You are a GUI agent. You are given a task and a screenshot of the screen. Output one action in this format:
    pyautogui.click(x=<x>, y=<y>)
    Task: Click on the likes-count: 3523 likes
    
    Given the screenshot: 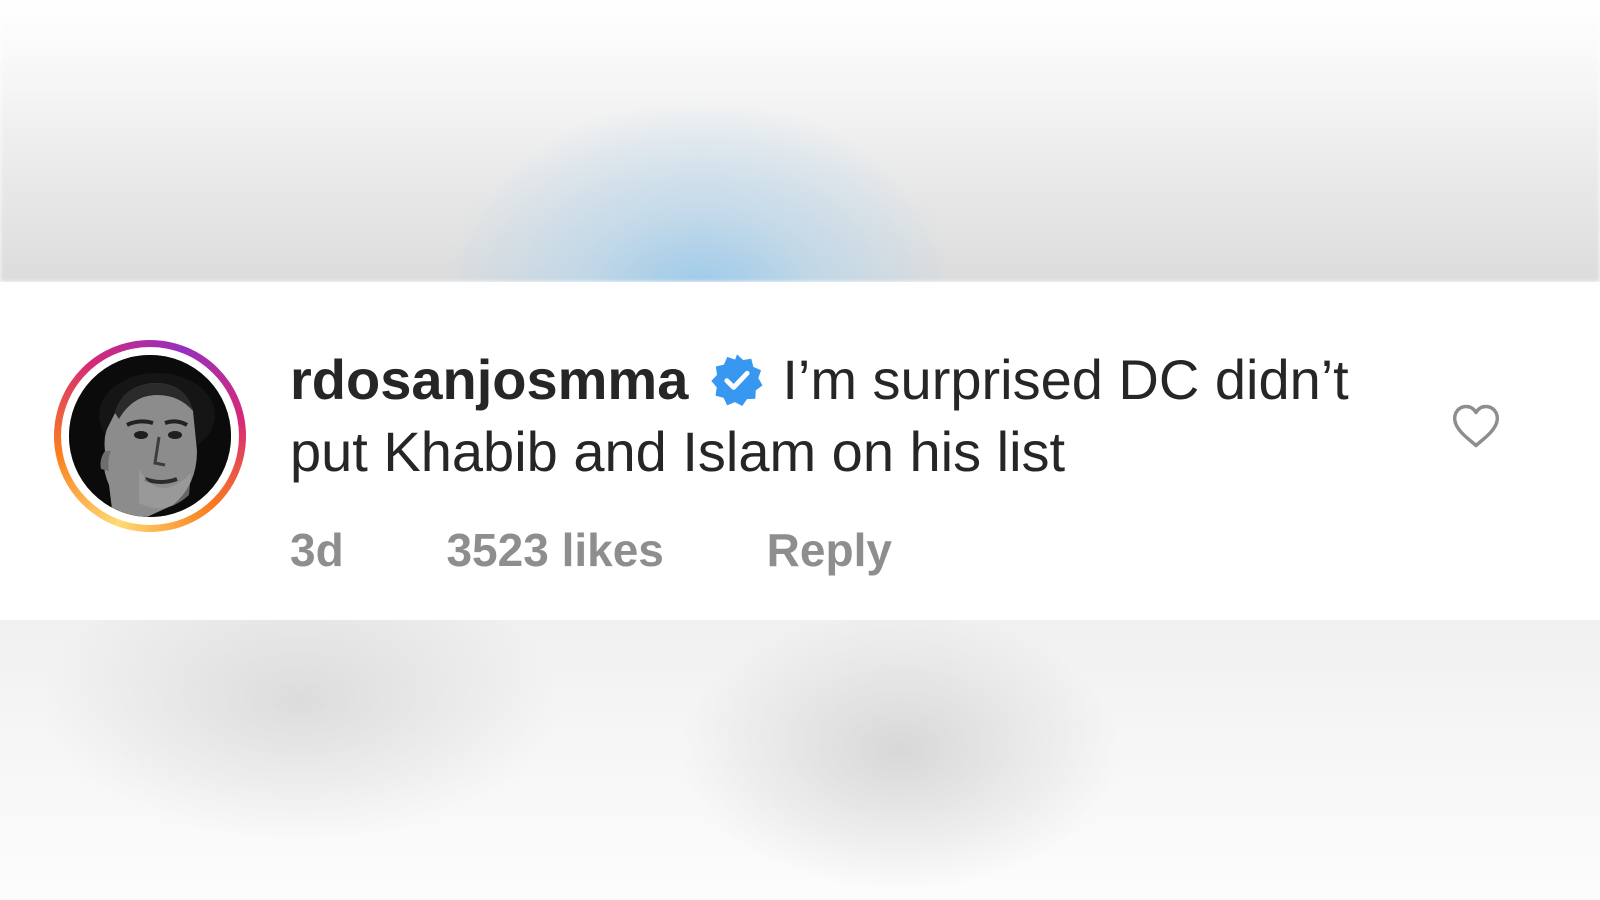 What is the action you would take?
    pyautogui.click(x=554, y=550)
    